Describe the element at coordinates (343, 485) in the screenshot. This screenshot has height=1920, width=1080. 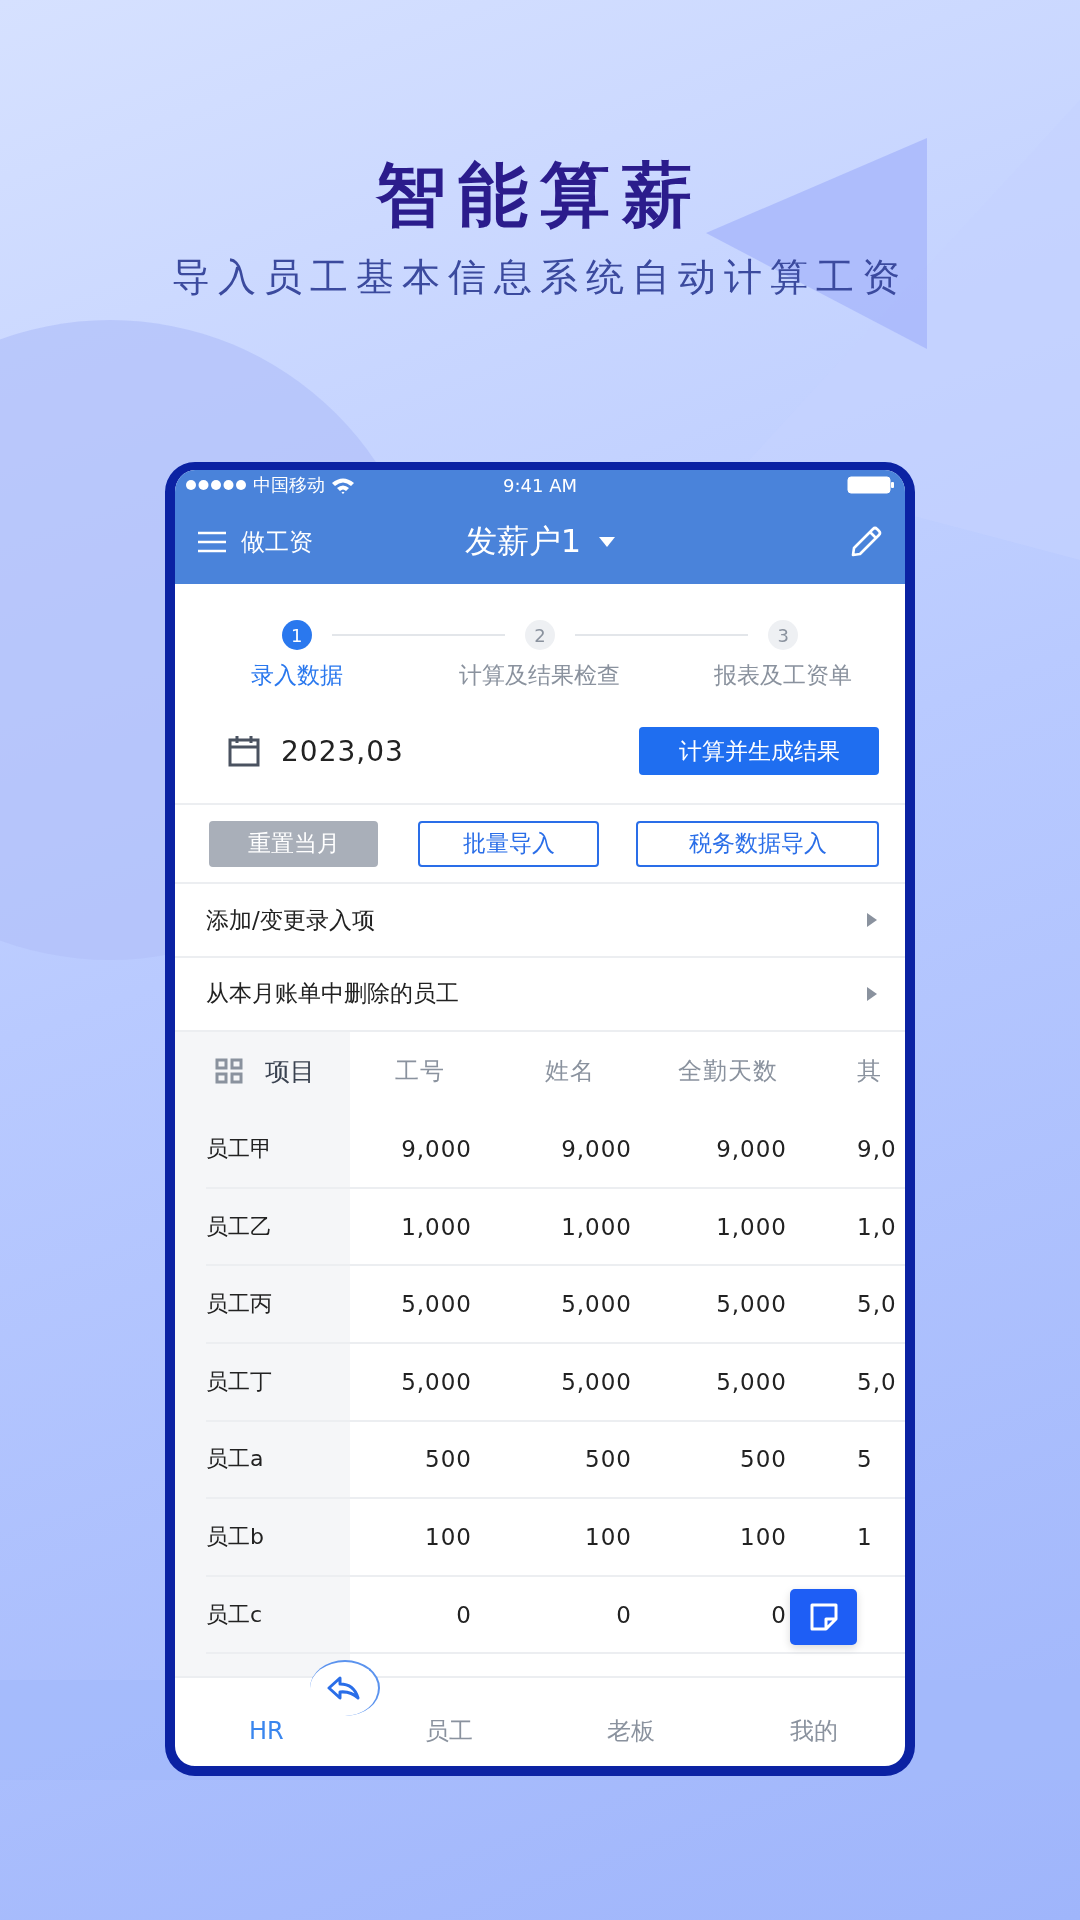
I see `wifi-icon` at that location.